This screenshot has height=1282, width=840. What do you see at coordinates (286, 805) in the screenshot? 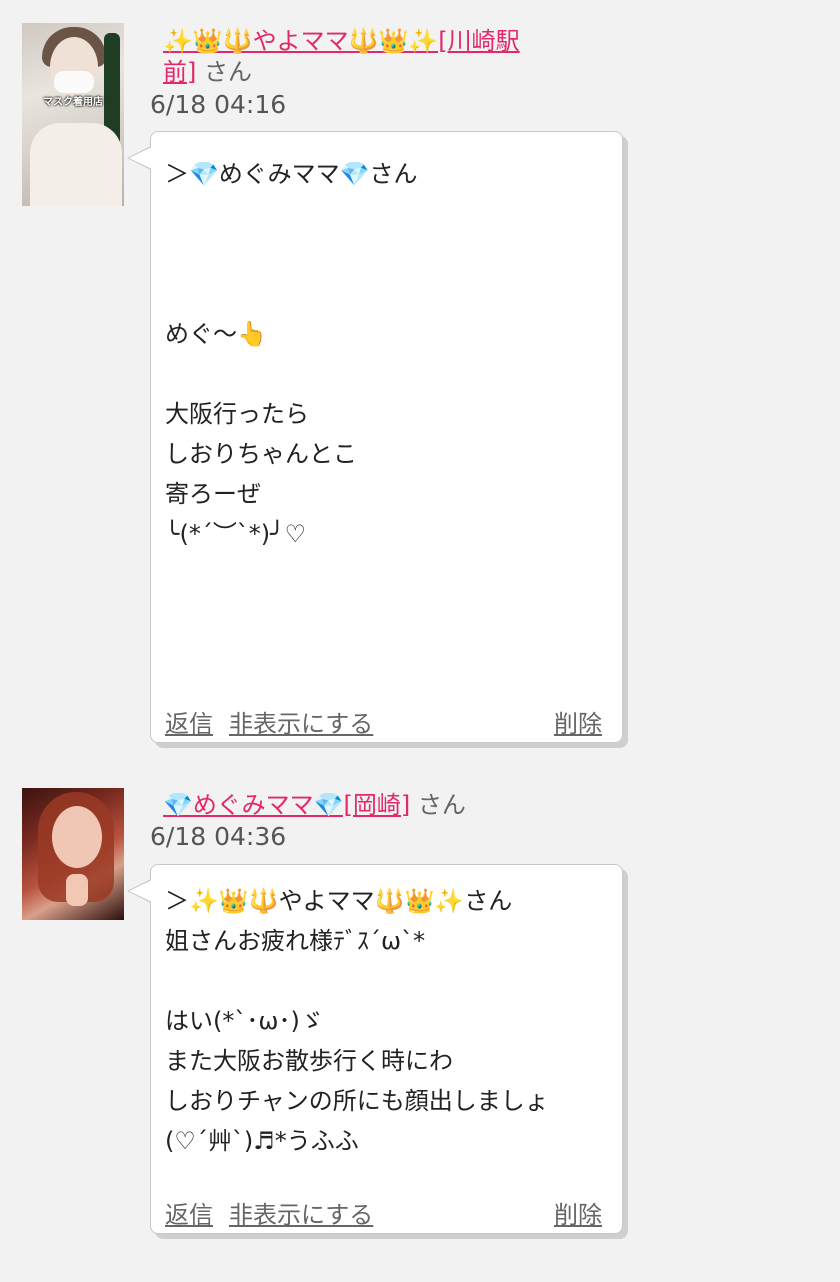
I see `poster-name-link: 💎めぐみママ💎[岡崎]` at bounding box center [286, 805].